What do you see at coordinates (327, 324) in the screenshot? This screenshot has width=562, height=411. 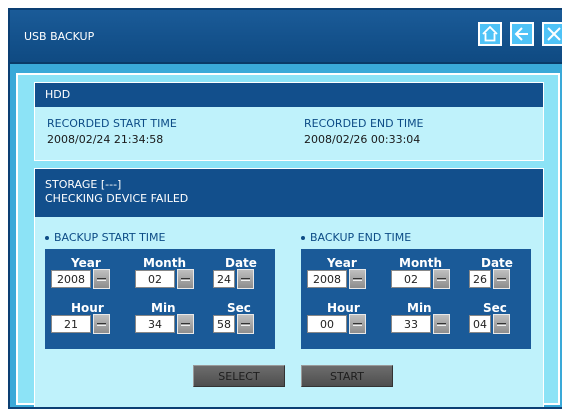 I see `end-hour-input: 00` at bounding box center [327, 324].